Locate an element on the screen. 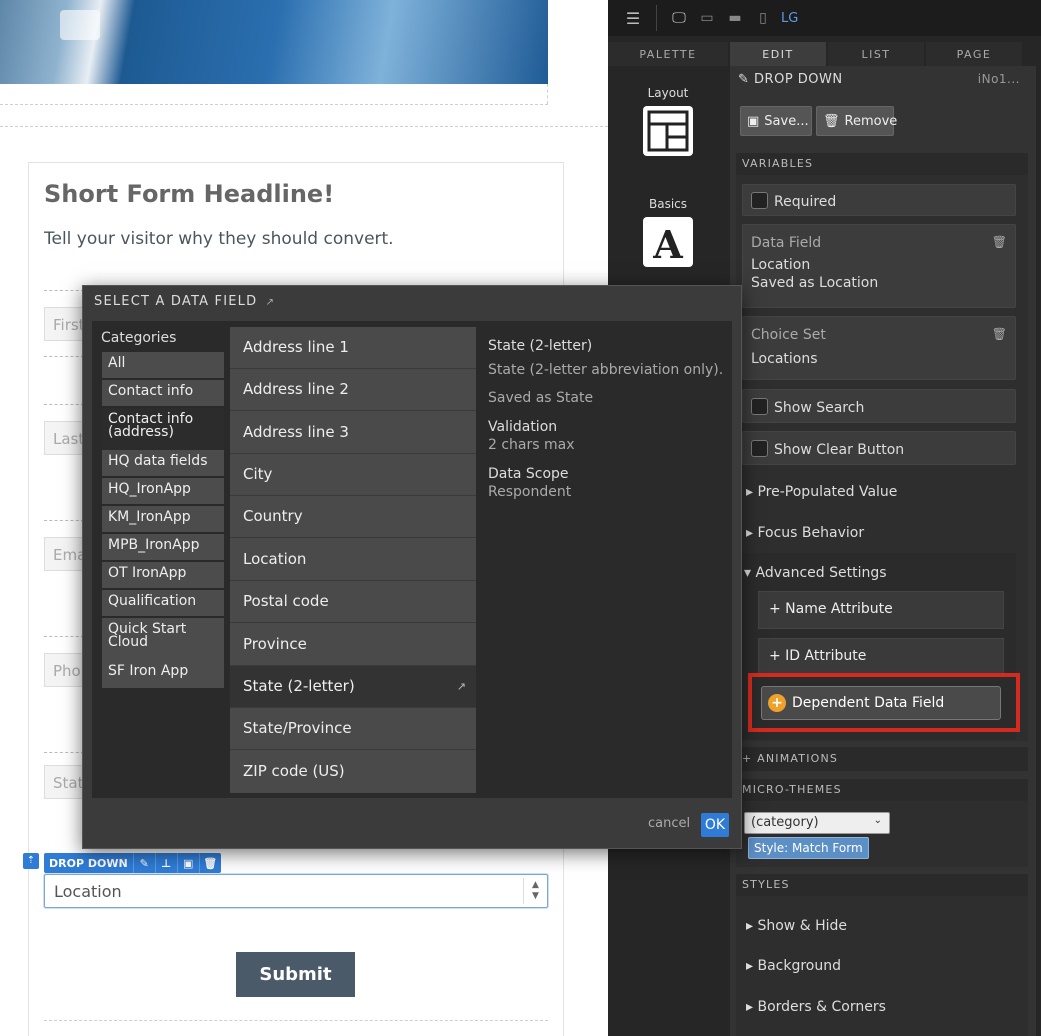 This screenshot has width=1041, height=1036. category-item: Contact info is located at coordinates (163, 393).